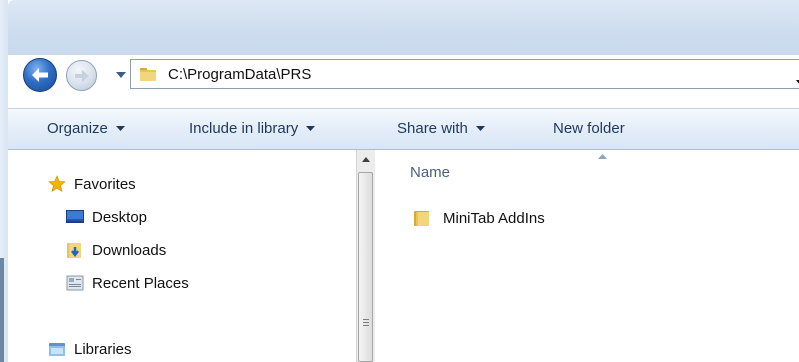  Describe the element at coordinates (120, 217) in the screenshot. I see `nav-label-desktop: Desktop` at that location.